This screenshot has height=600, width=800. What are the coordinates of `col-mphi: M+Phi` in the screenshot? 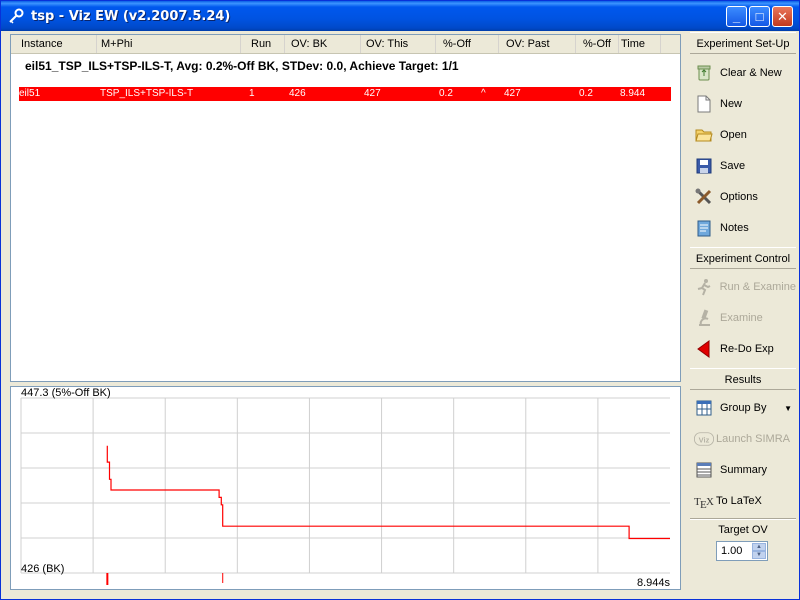 It's located at (169, 44).